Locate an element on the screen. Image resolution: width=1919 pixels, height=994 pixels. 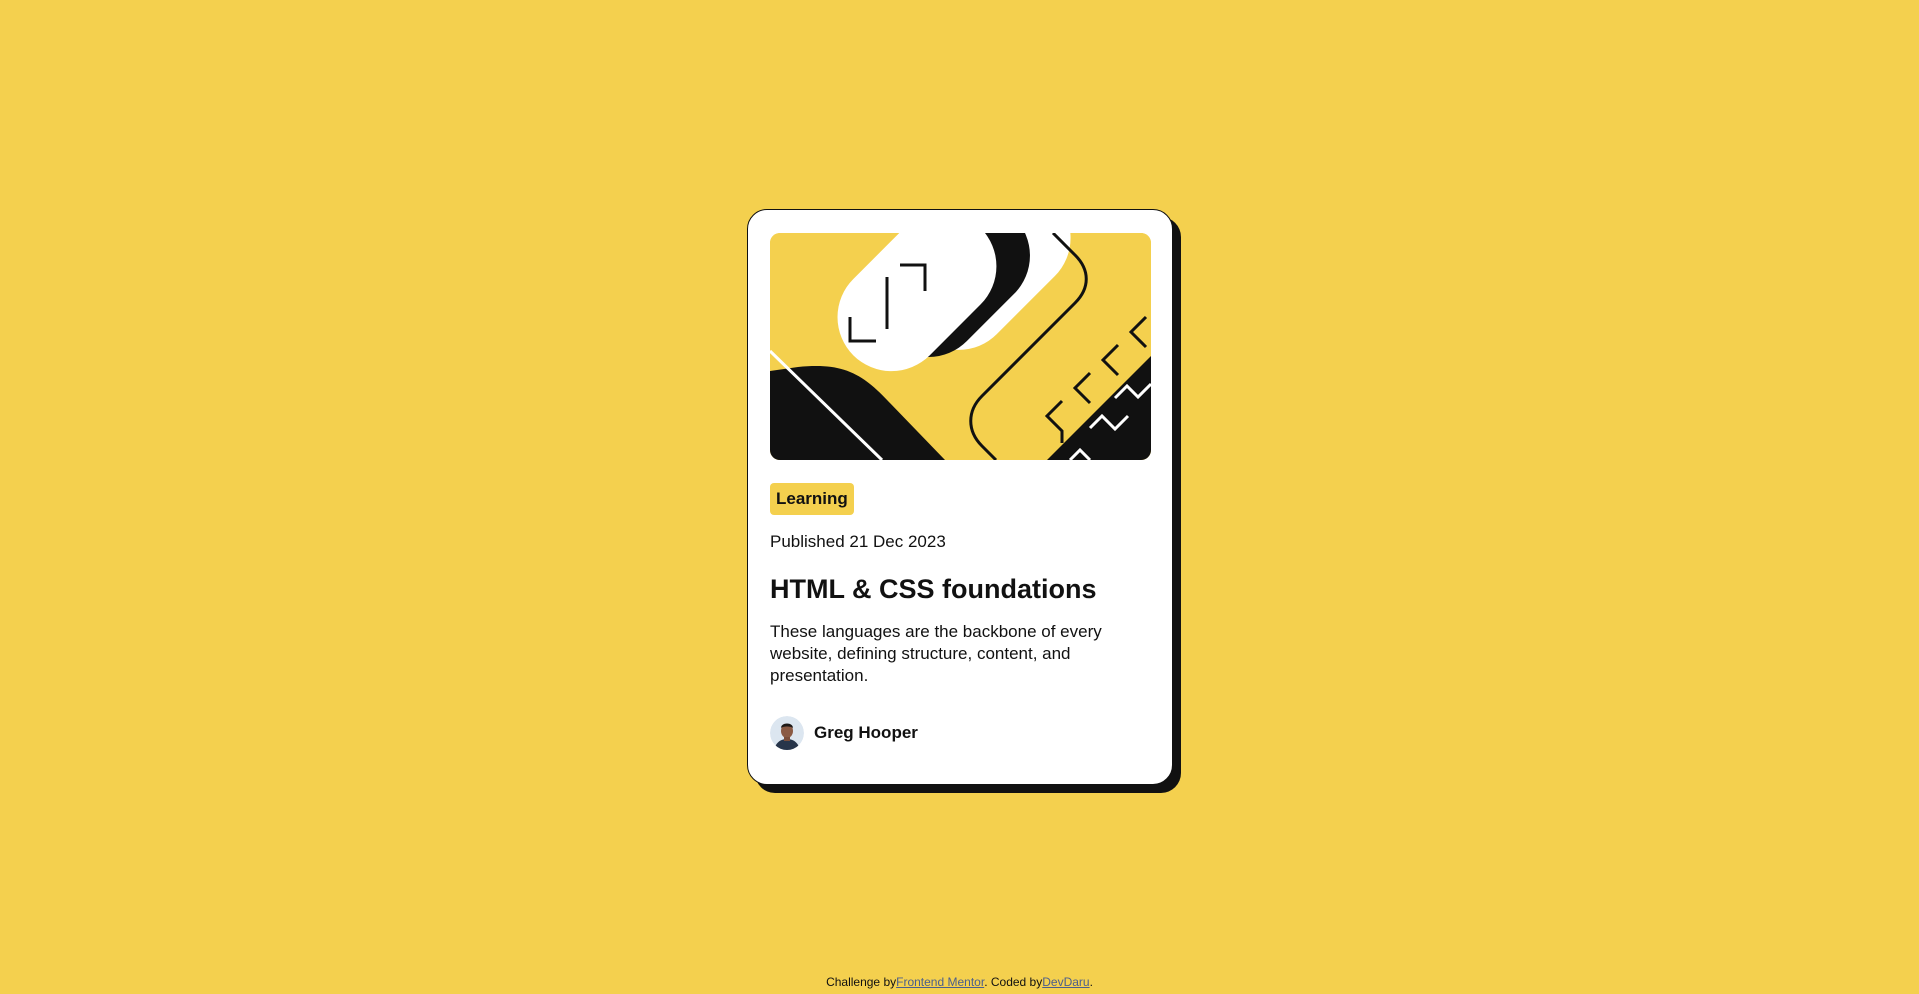
category-tag: Learning is located at coordinates (812, 499).